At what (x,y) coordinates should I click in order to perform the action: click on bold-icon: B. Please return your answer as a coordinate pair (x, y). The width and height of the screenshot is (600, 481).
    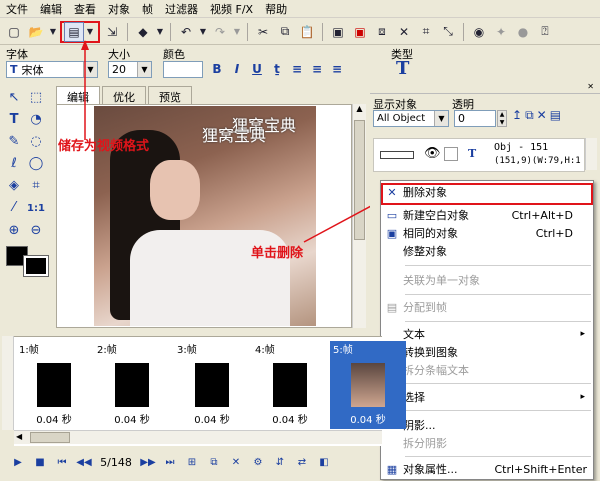
    Looking at the image, I should click on (217, 69).